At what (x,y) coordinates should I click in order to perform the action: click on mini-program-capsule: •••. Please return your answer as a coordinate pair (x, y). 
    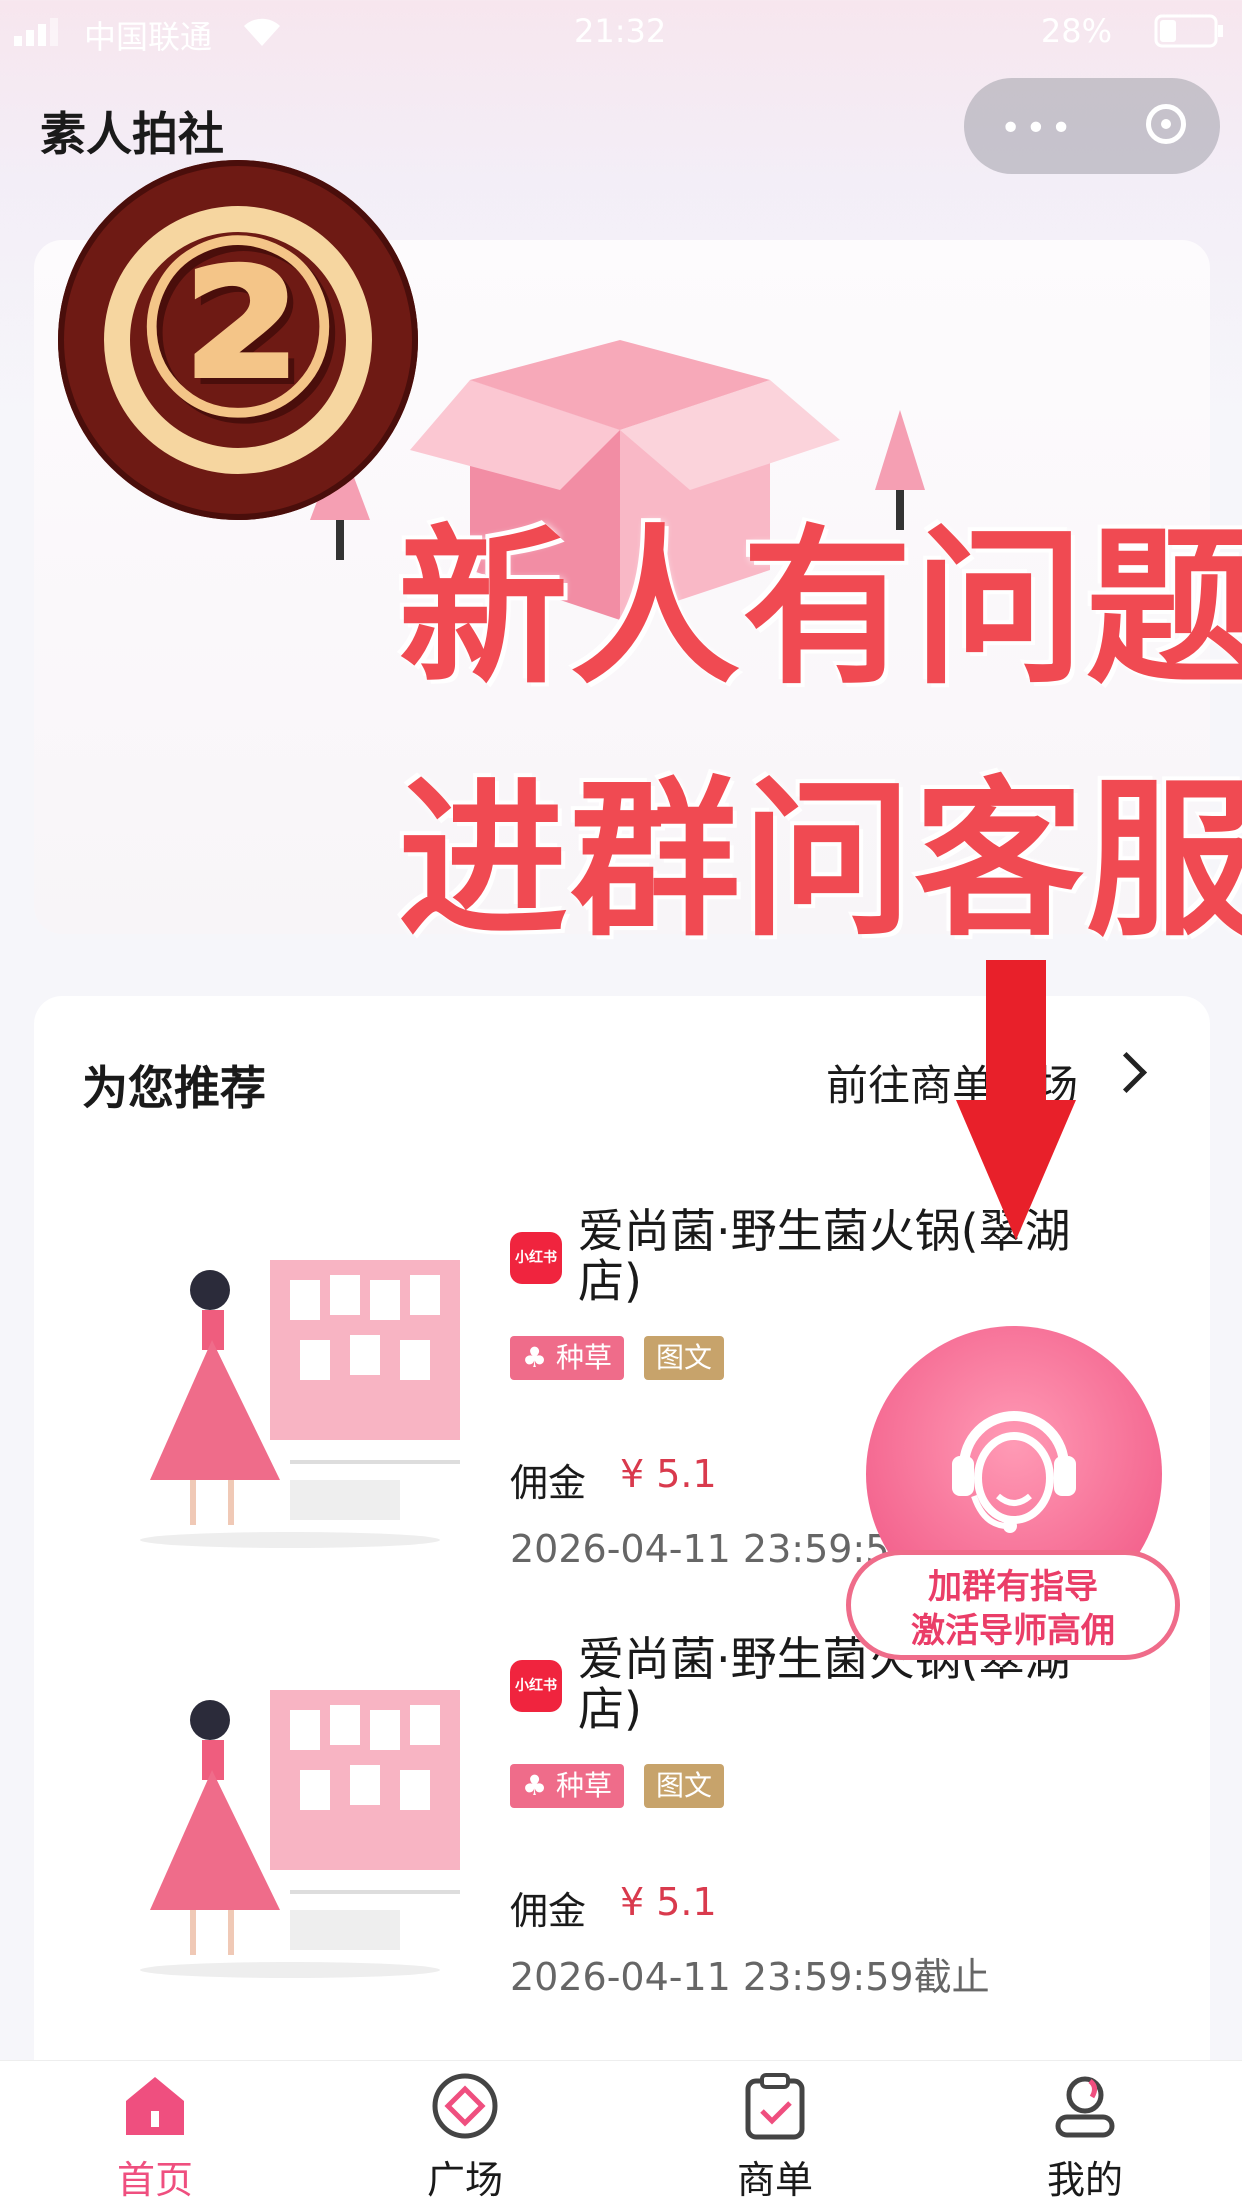
    Looking at the image, I should click on (1092, 126).